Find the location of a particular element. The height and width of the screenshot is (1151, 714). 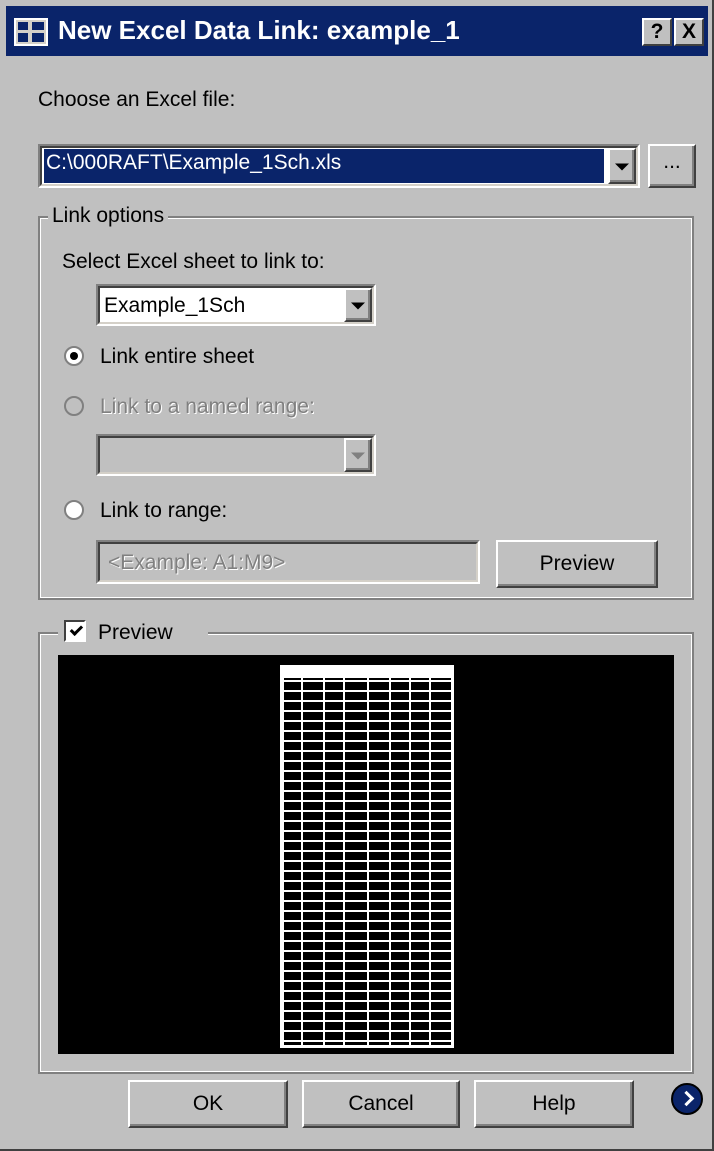

link-options-legend: Link options is located at coordinates (108, 216).